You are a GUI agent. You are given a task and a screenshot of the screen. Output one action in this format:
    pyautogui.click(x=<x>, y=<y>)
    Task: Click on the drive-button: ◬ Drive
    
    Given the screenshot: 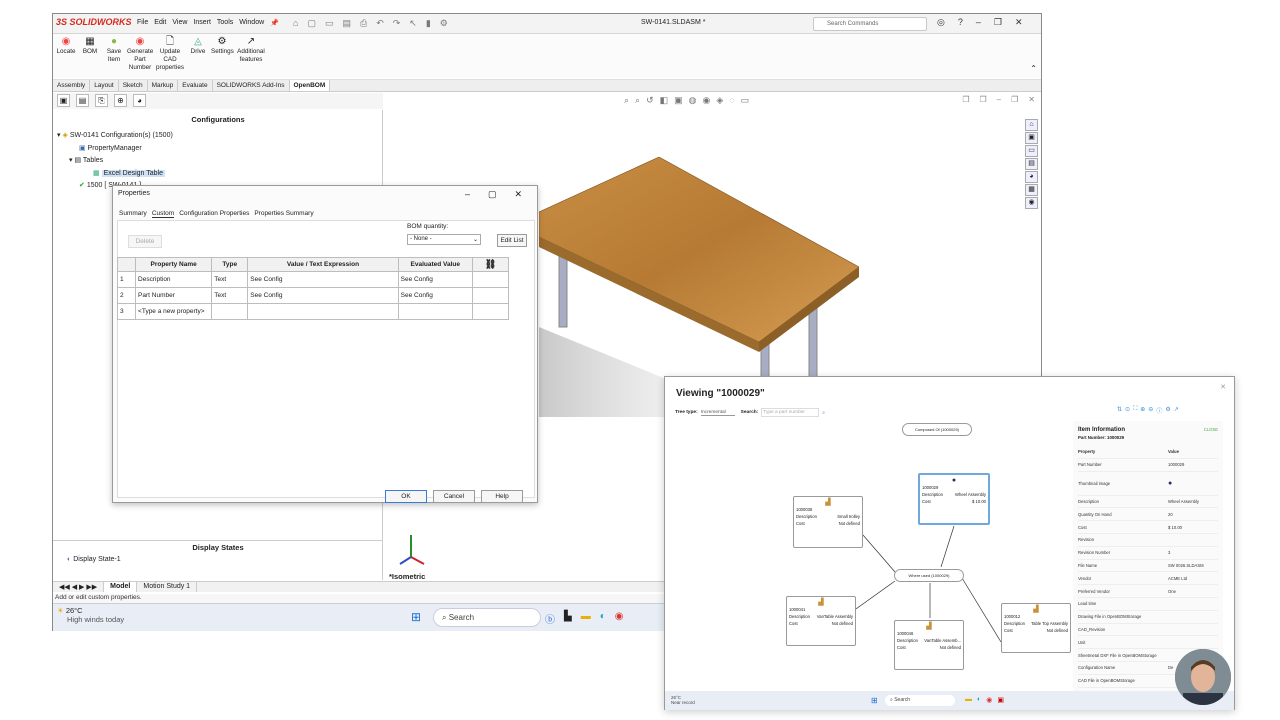 What is the action you would take?
    pyautogui.click(x=198, y=54)
    